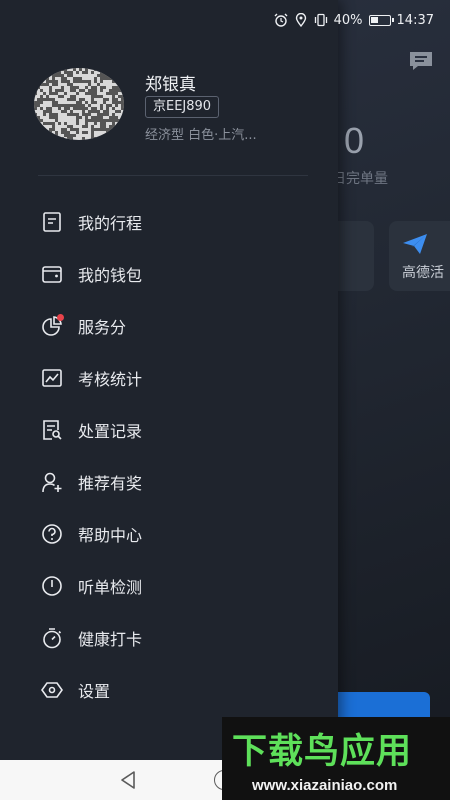 Image resolution: width=450 pixels, height=800 pixels. I want to click on menu-item-label: 我的行程, so click(110, 223).